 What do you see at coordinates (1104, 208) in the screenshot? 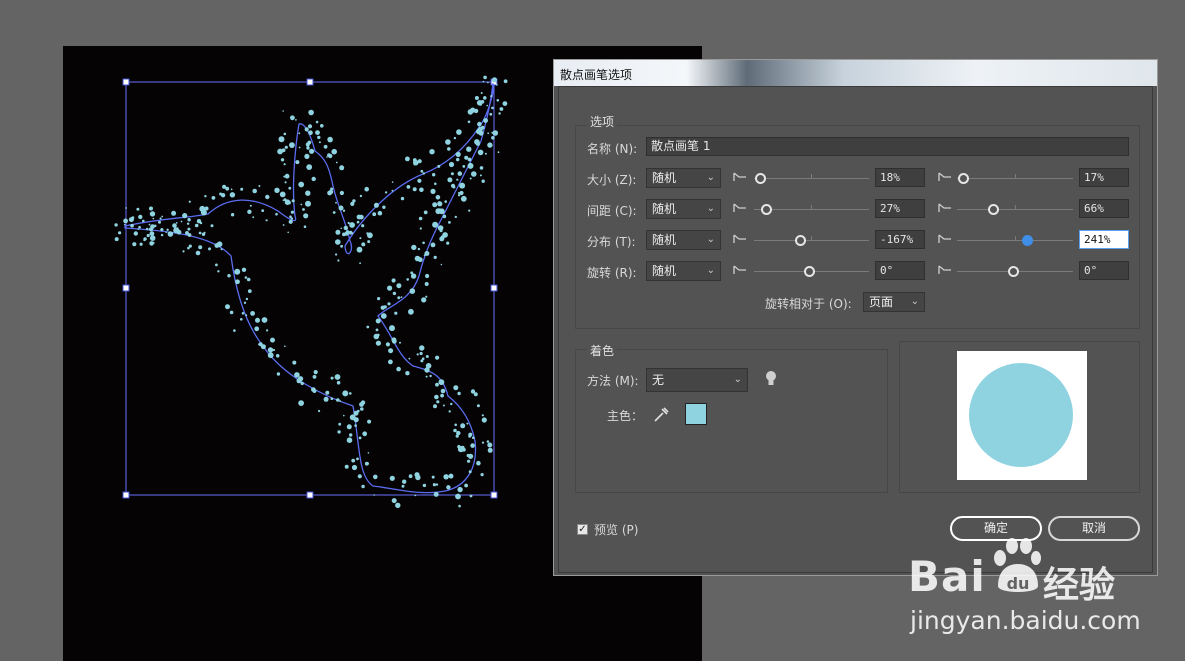
I see `spacing-max-input: 66%` at bounding box center [1104, 208].